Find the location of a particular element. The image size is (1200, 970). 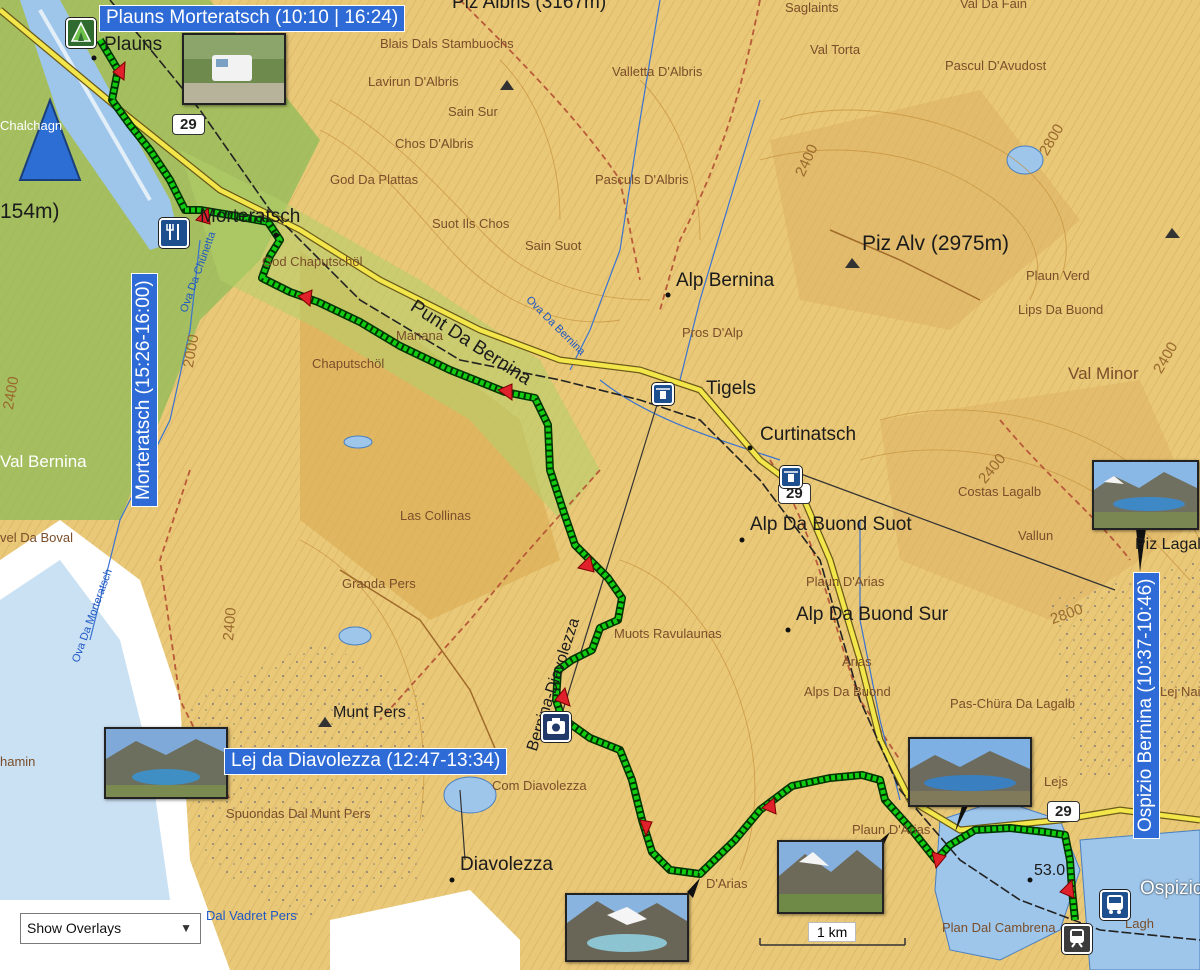

triangle-tent-icon is located at coordinates (81, 33).